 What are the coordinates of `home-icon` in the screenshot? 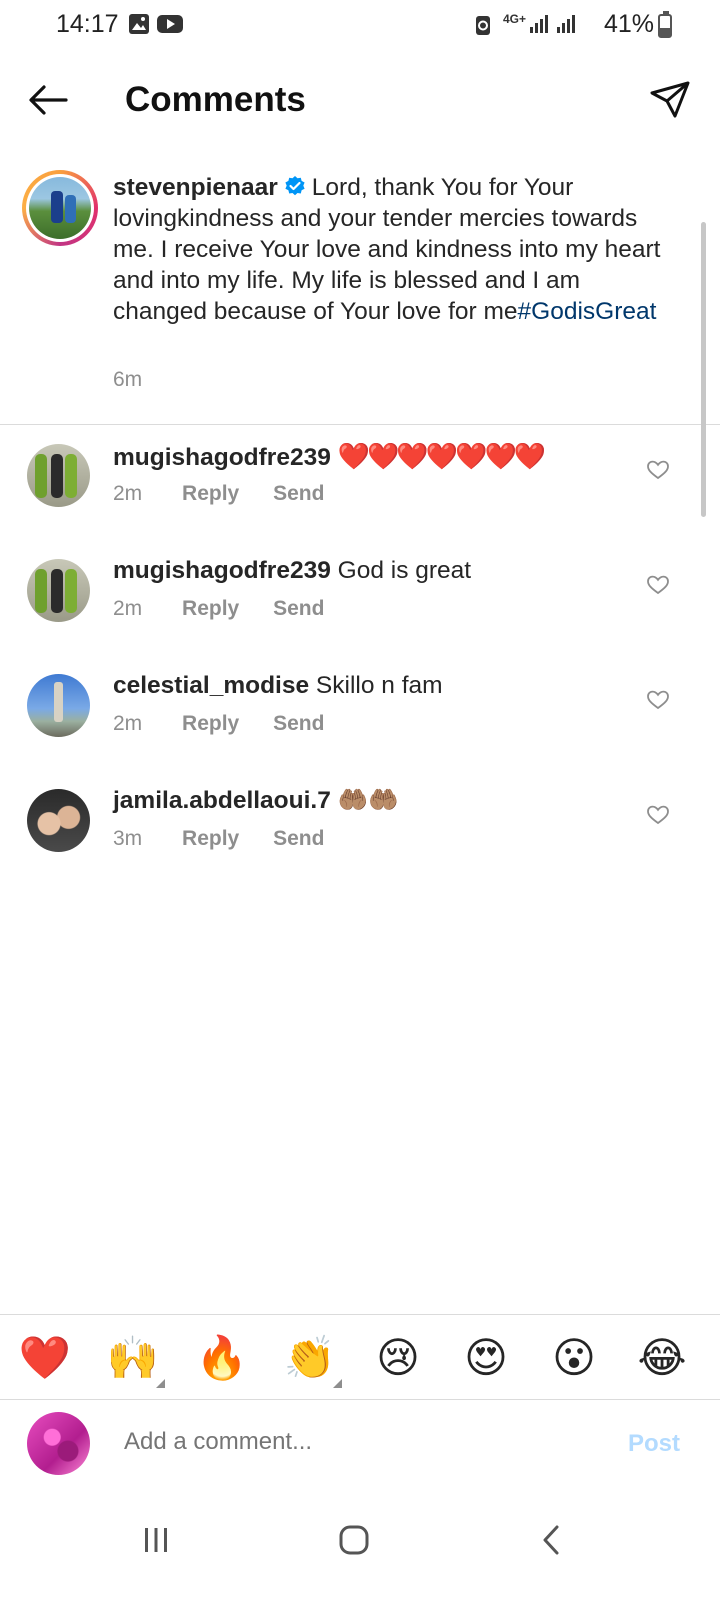 It's located at (354, 1540).